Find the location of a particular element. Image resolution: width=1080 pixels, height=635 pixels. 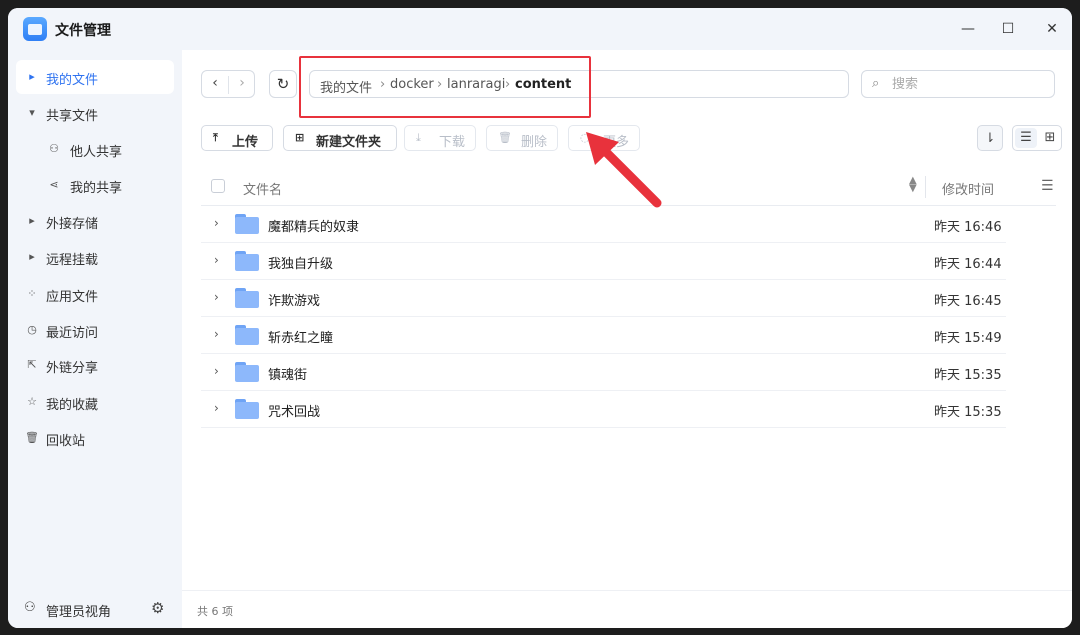

upload-button: ⤒ 上传 is located at coordinates (237, 138).